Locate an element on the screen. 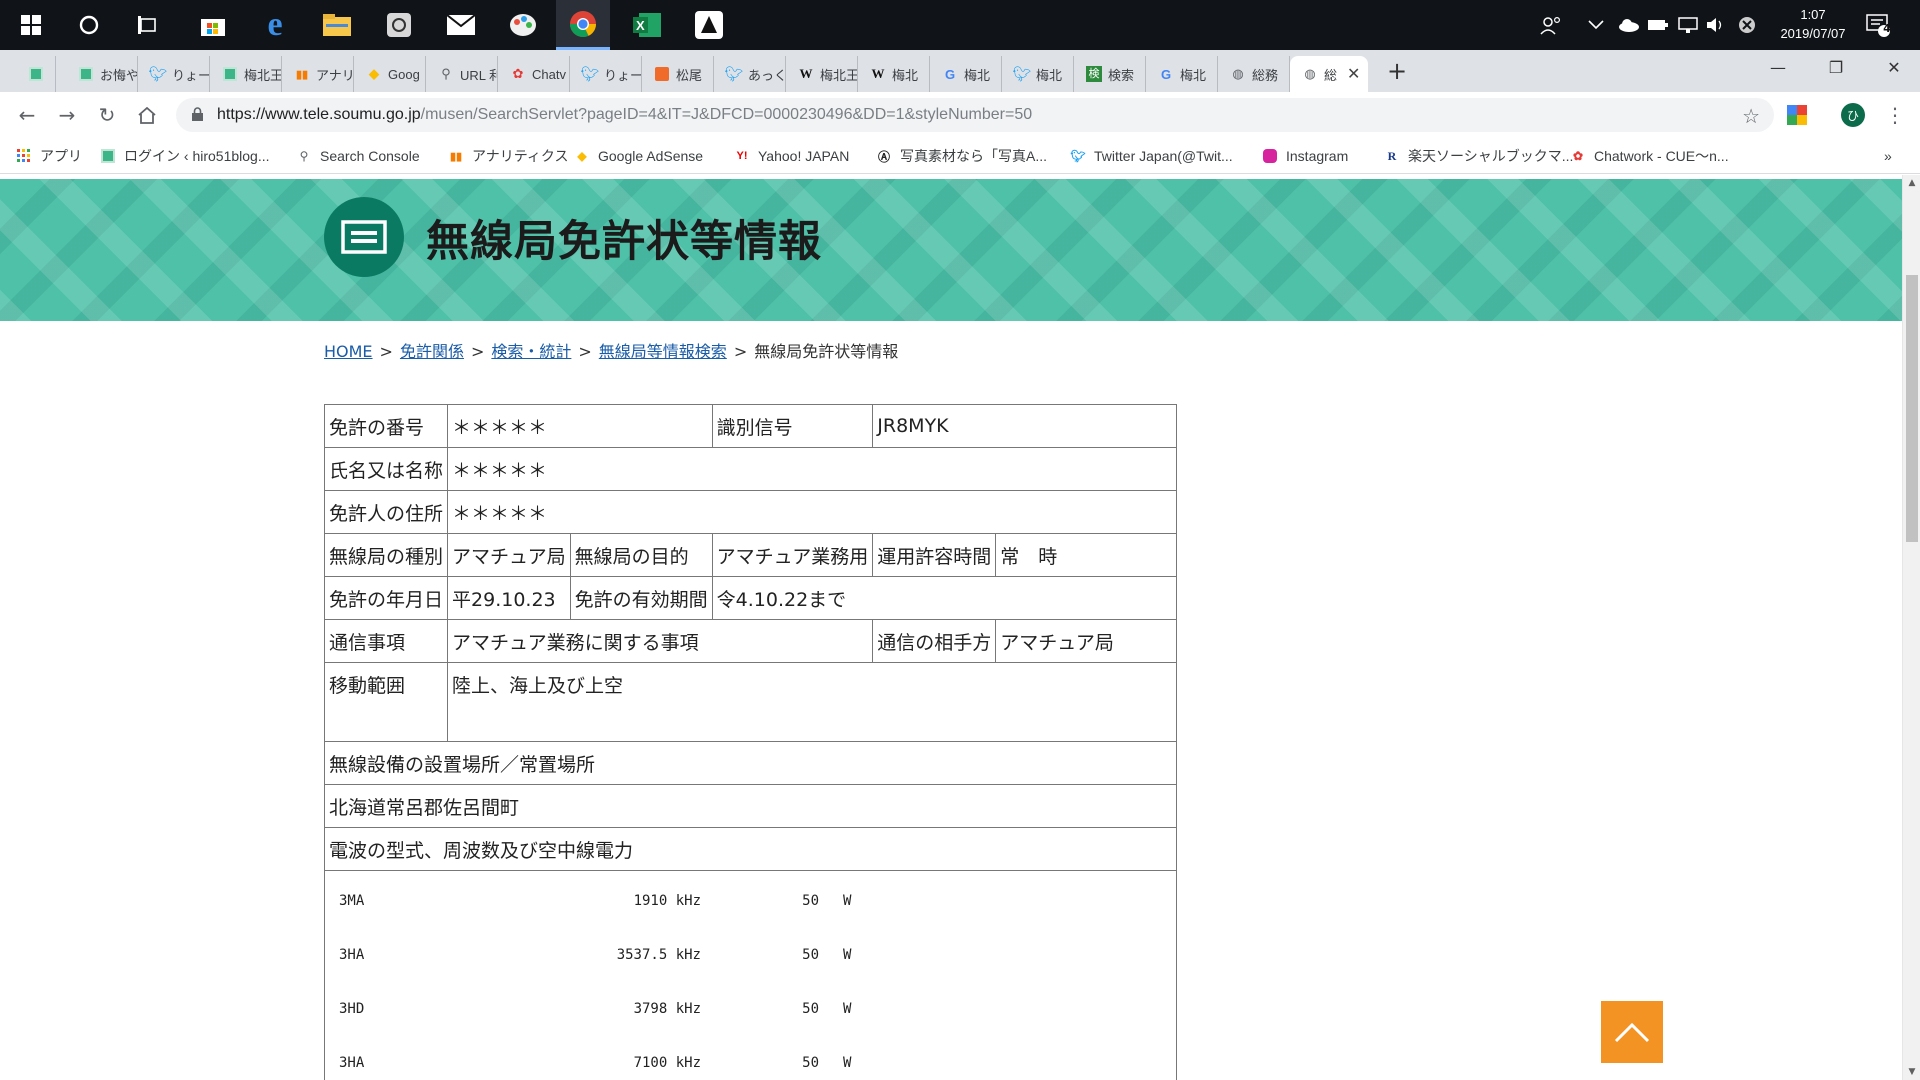  windows-start-icon is located at coordinates (31, 25).